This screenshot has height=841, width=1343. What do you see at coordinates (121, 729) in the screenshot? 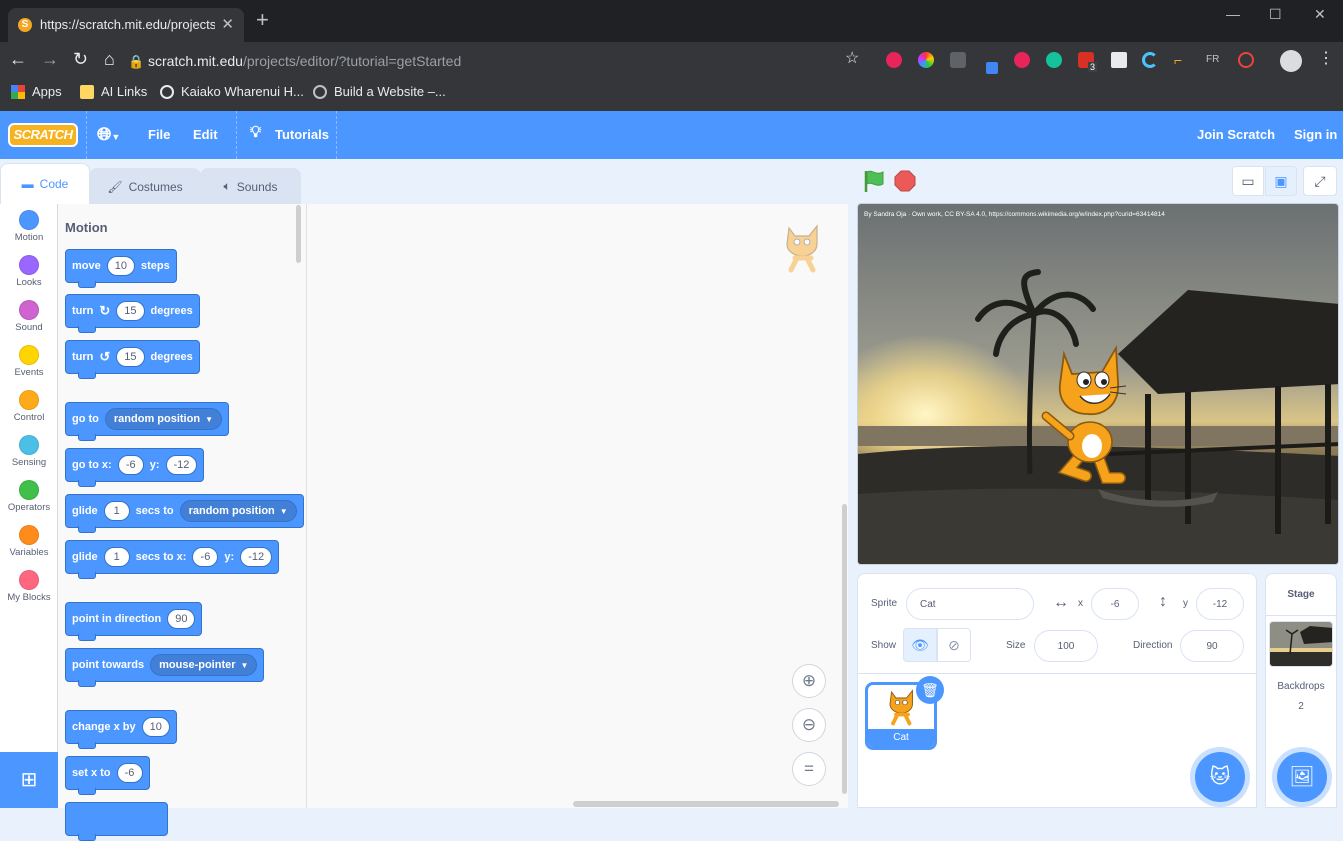
I see `block-change-x: change x by 10` at bounding box center [121, 729].